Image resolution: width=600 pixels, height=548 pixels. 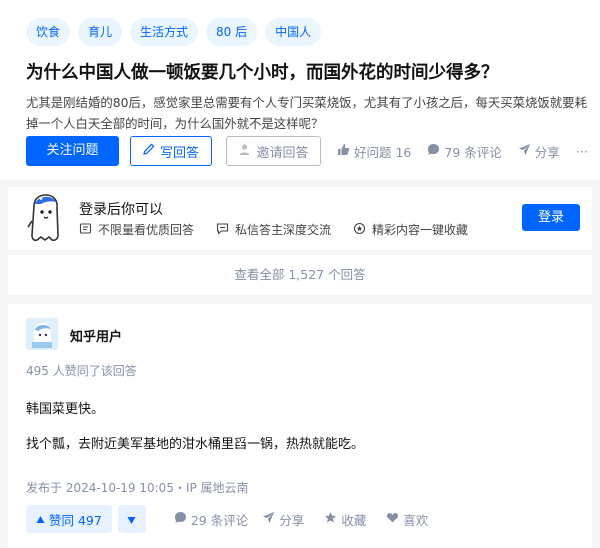 What do you see at coordinates (164, 32) in the screenshot?
I see `topic-tag: 生活方式` at bounding box center [164, 32].